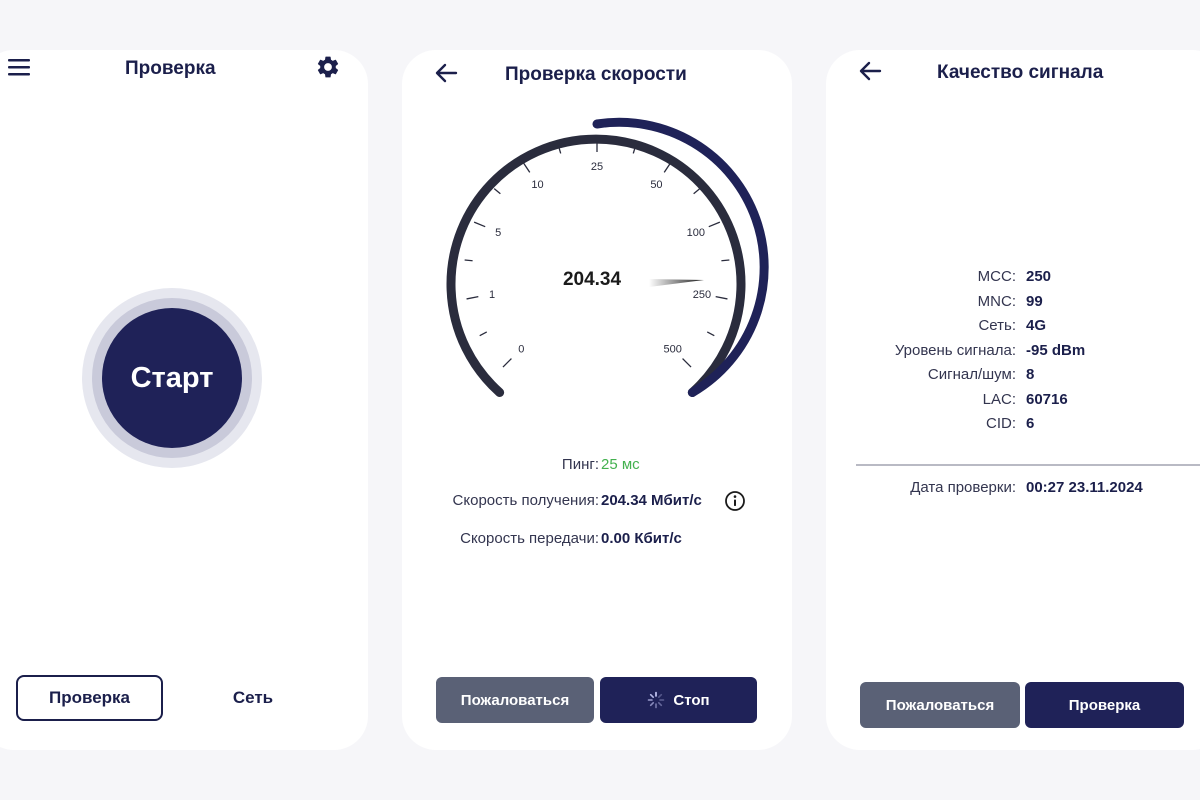  Describe the element at coordinates (492, 295) in the screenshot. I see `gauge-scale-label: 1` at that location.